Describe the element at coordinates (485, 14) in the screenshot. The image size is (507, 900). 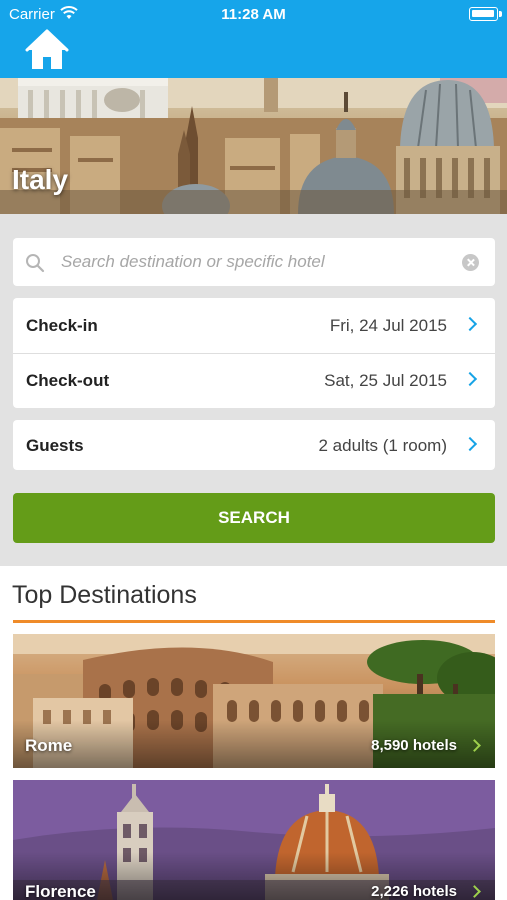
I see `battery-icon` at that location.